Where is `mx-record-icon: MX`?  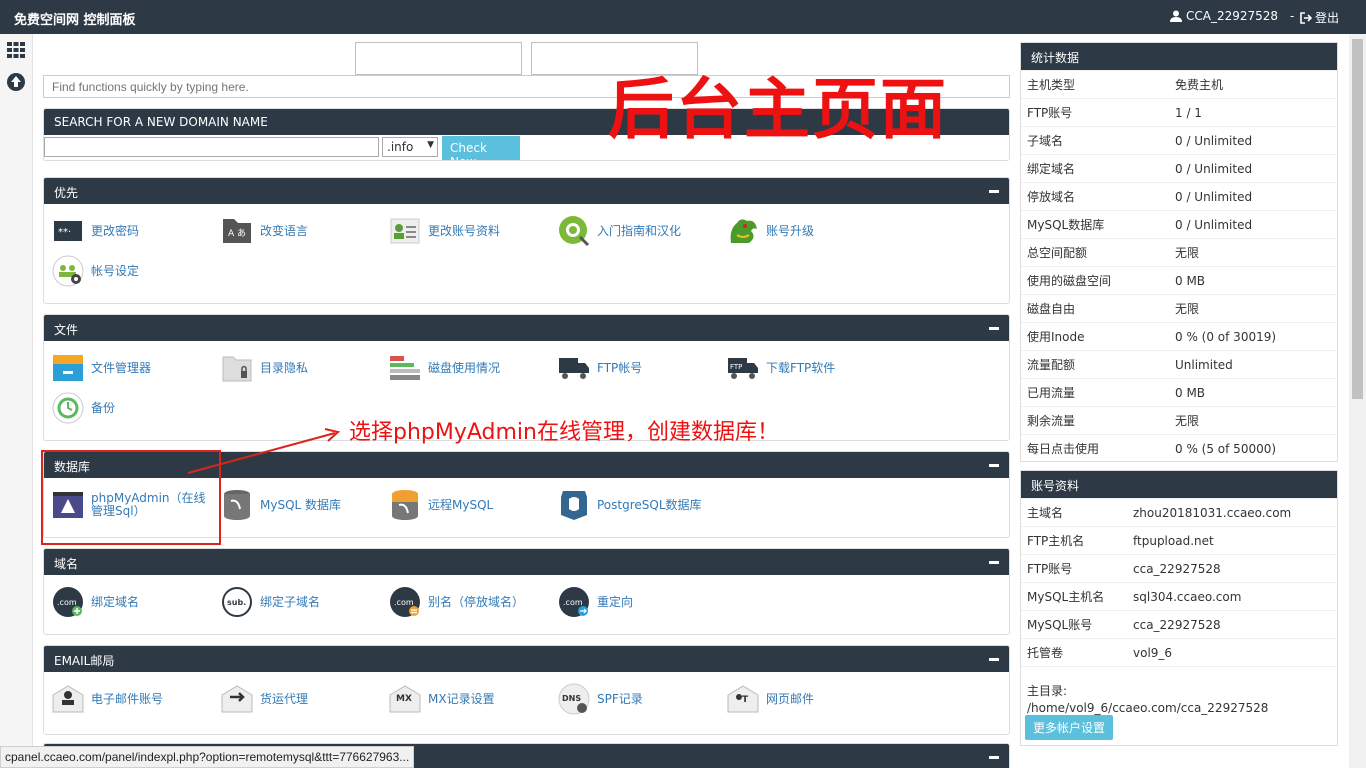
mx-record-icon: MX is located at coordinates (405, 699).